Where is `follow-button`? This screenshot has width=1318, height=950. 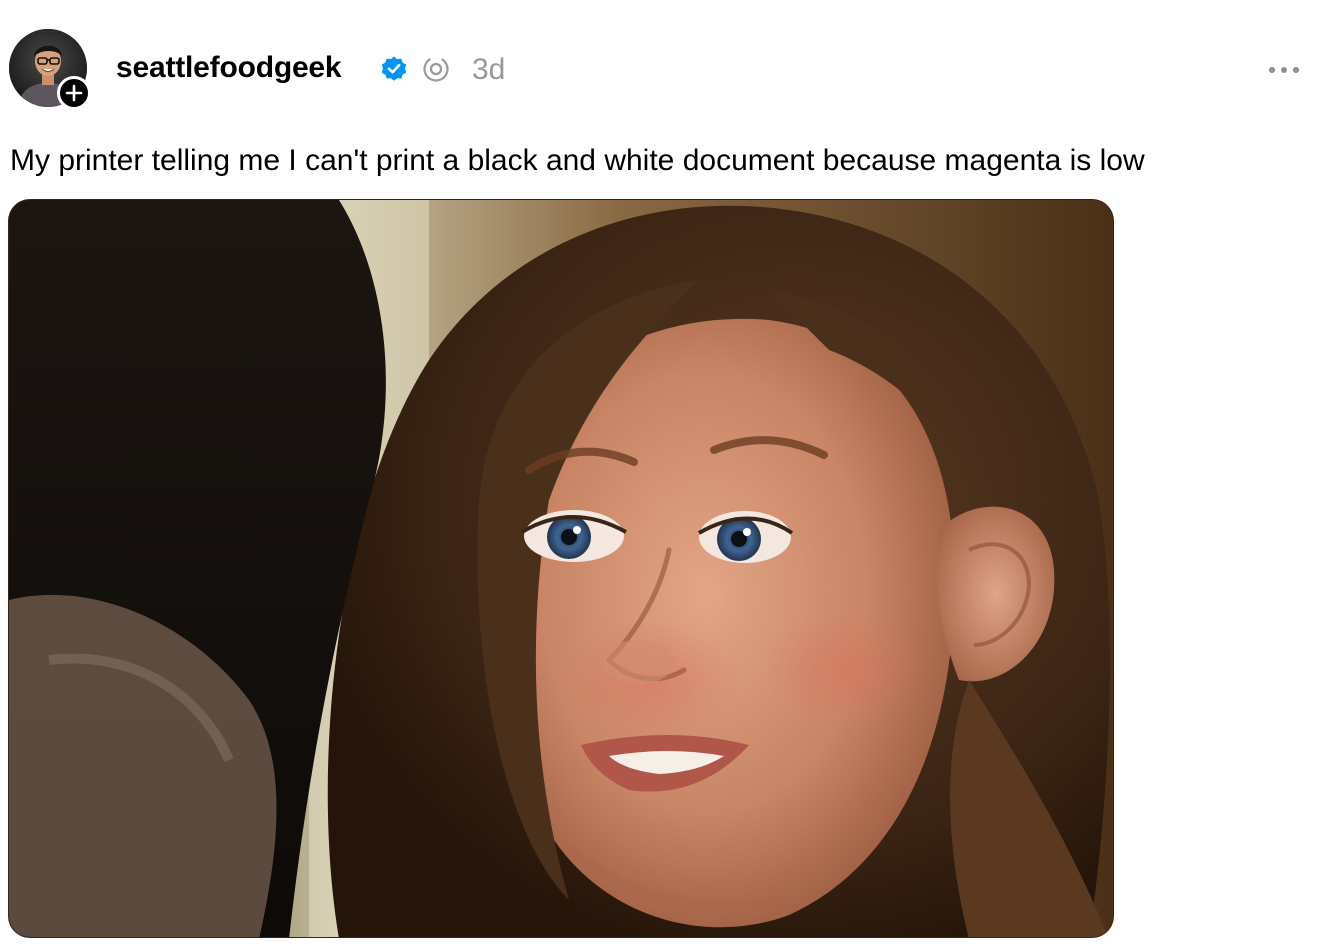 follow-button is located at coordinates (74, 93).